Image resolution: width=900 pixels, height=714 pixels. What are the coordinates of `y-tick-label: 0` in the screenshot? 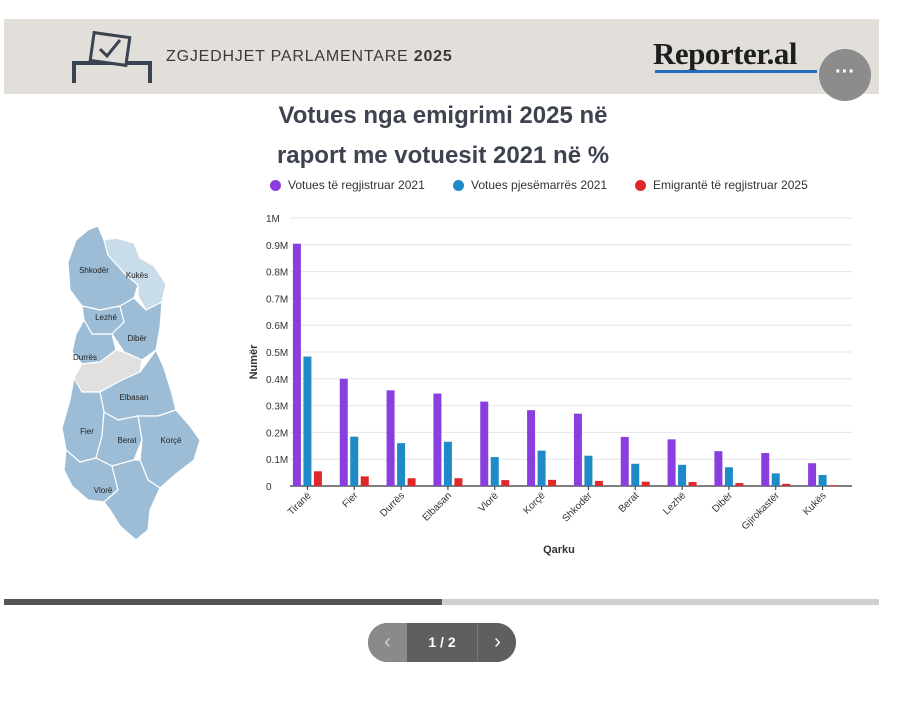 It's located at (269, 487).